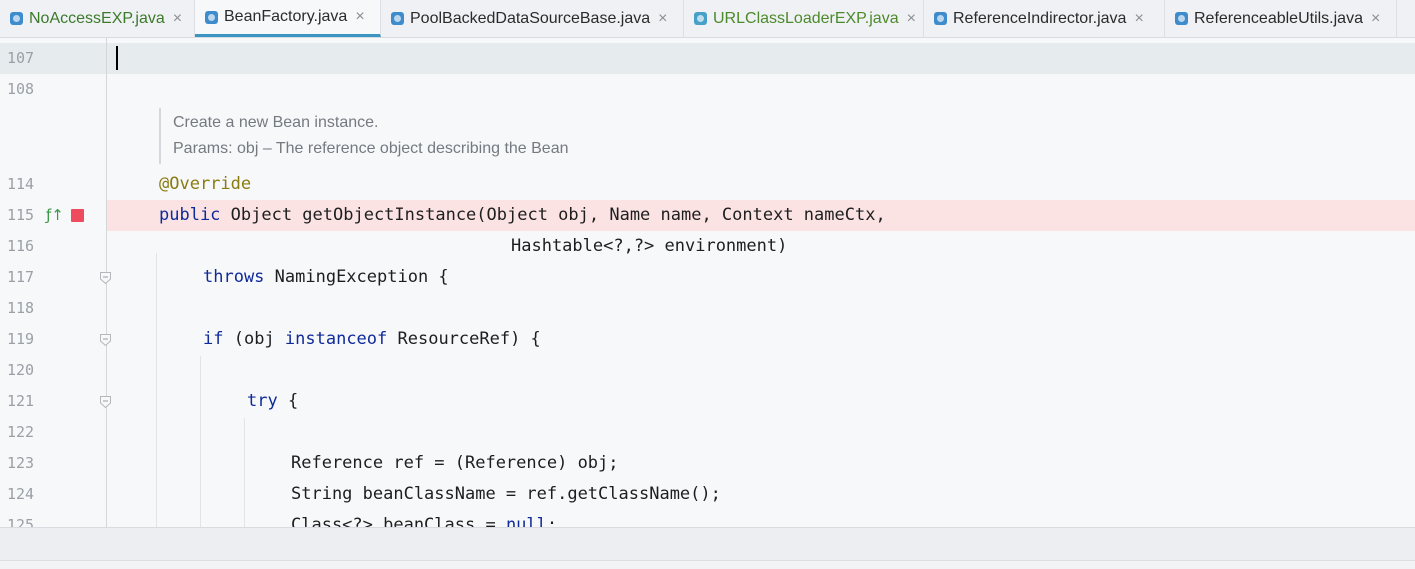 This screenshot has height=569, width=1415. I want to click on try-statement: try {, so click(272, 401).